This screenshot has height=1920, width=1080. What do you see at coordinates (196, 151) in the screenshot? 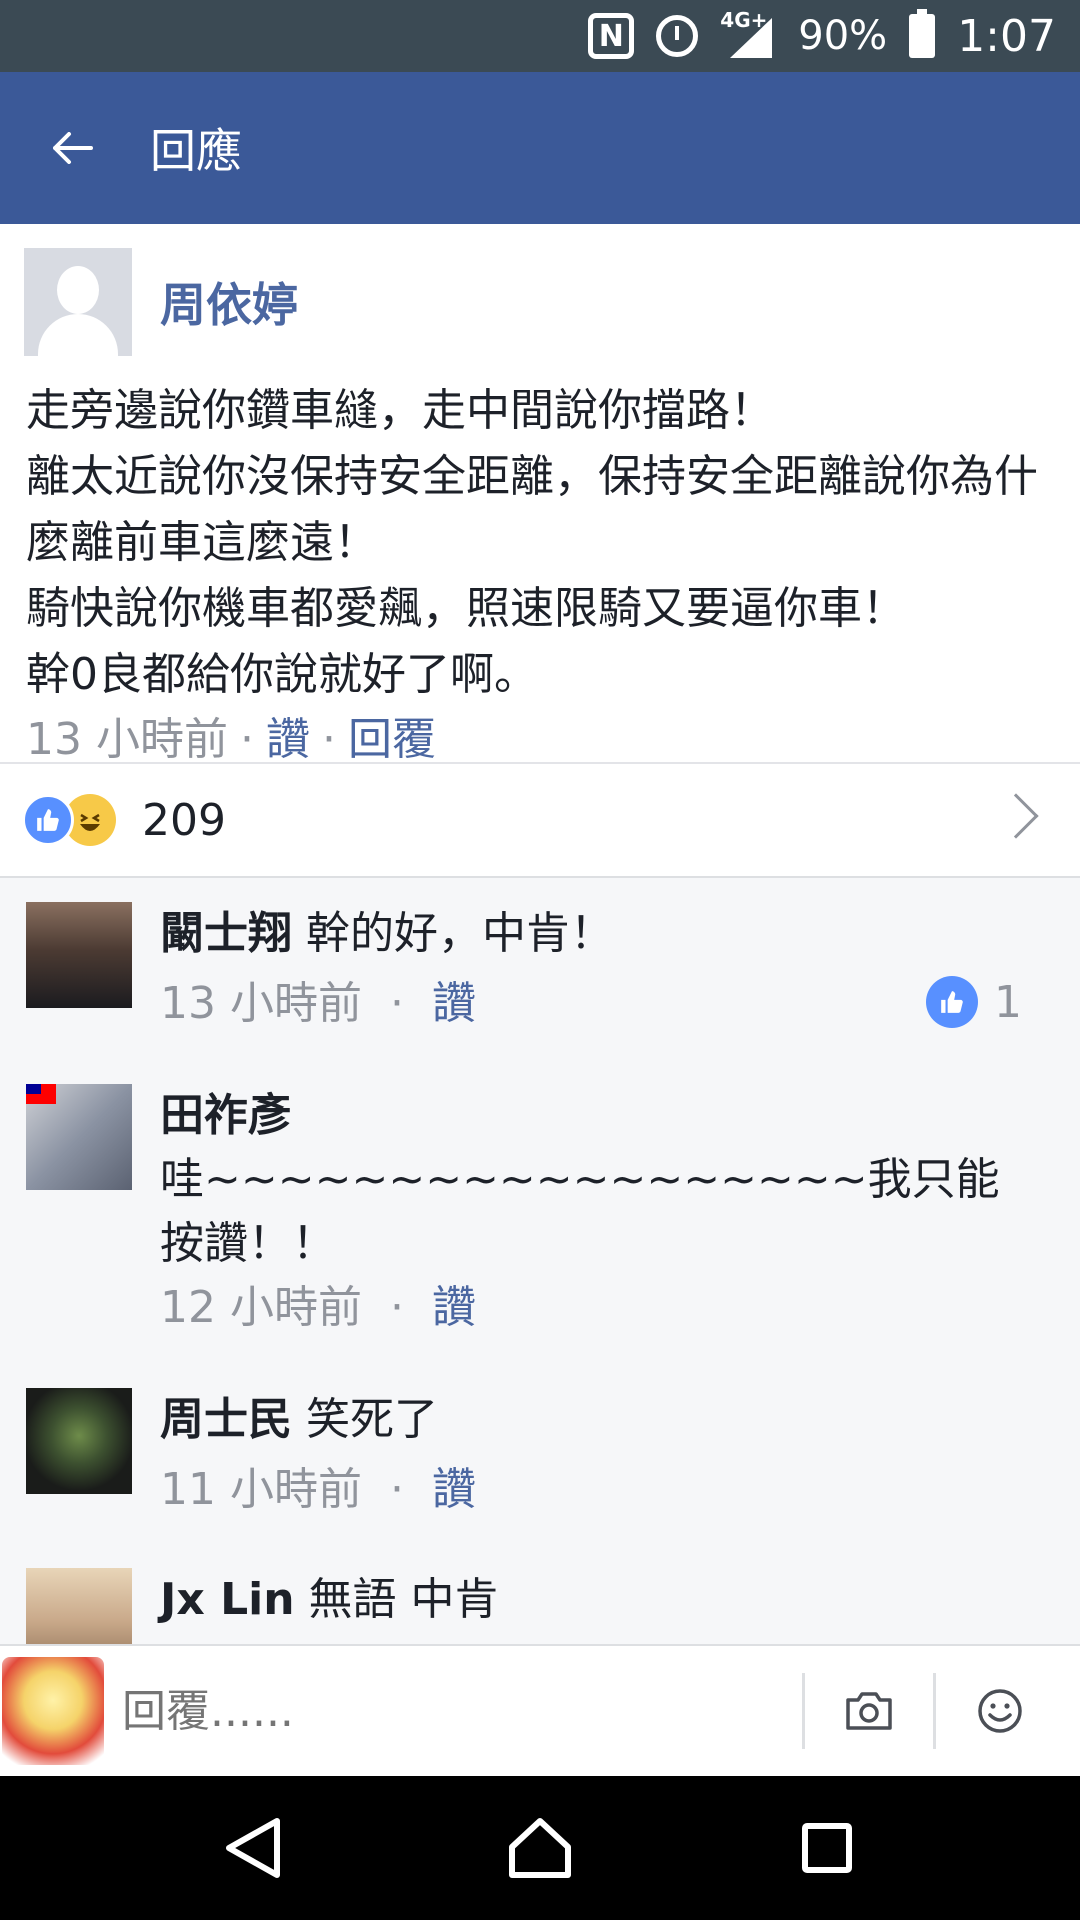
I see `page-title: 回應` at bounding box center [196, 151].